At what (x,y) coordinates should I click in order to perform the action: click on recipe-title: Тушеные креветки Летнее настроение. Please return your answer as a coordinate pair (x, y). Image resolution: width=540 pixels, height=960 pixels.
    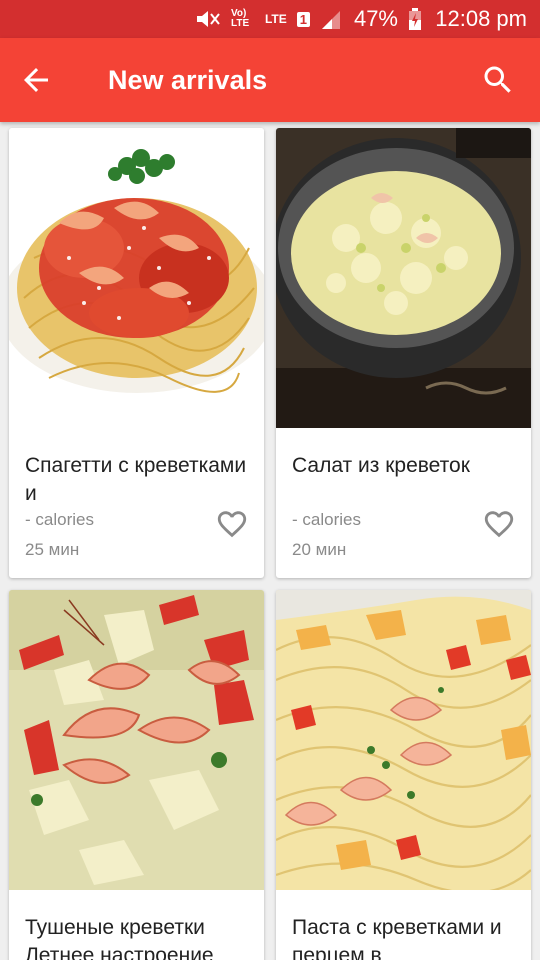
    Looking at the image, I should click on (119, 938).